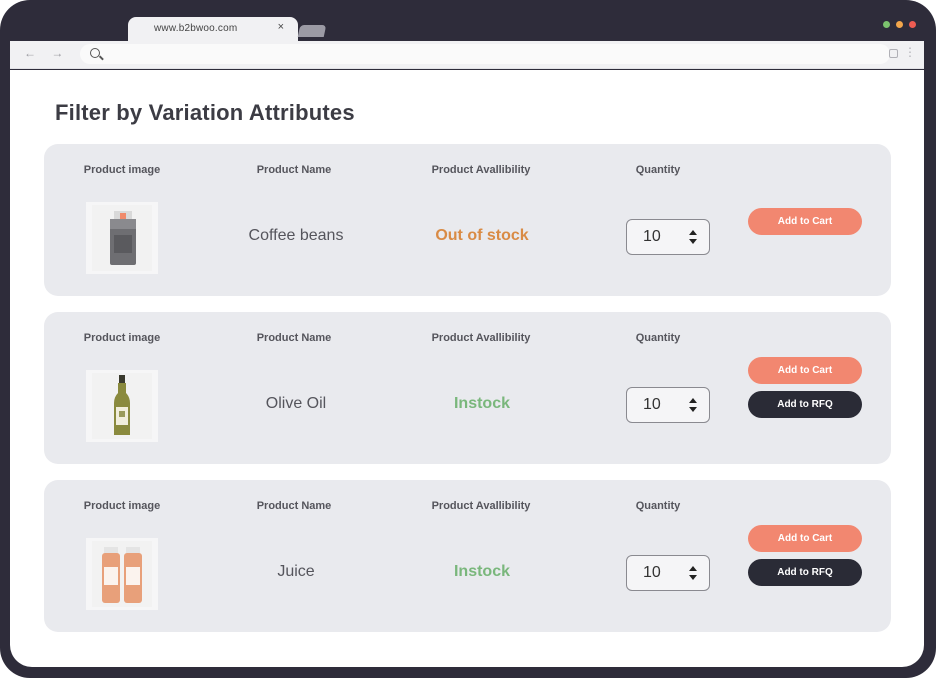  What do you see at coordinates (912, 24) in the screenshot?
I see `window-dot-red-icon` at bounding box center [912, 24].